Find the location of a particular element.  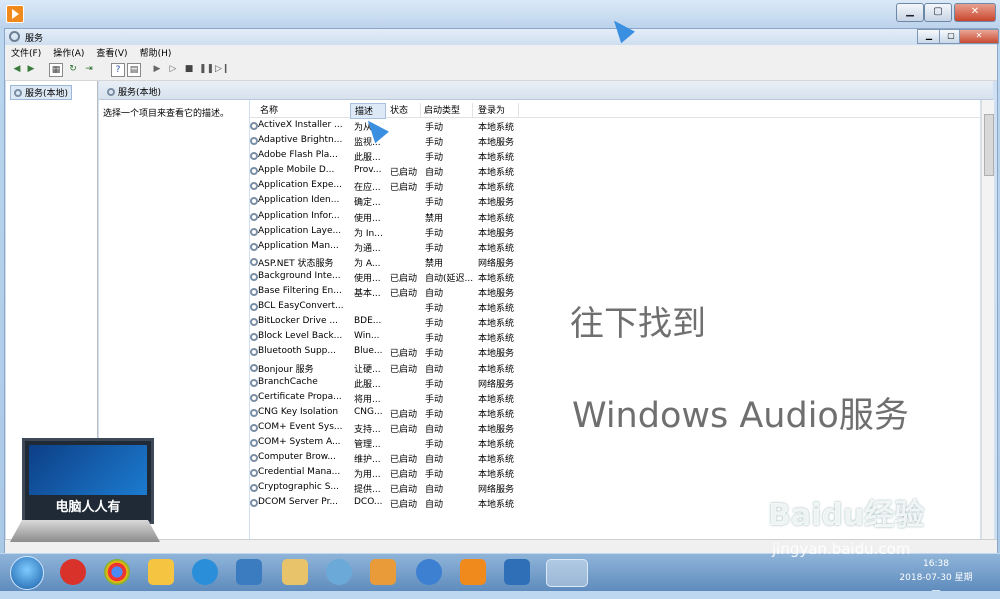

cell-logon: 网络服务 is located at coordinates (496, 384).